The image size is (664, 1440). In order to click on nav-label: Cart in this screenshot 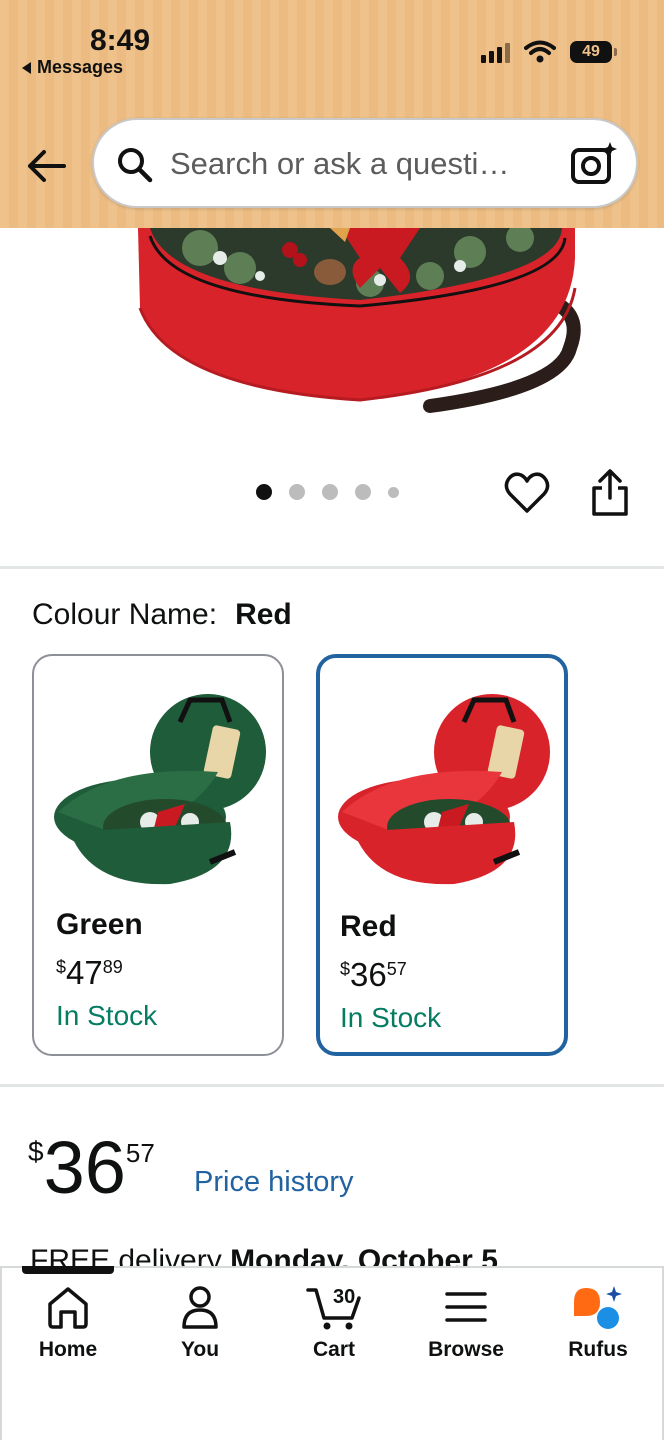, I will do `click(333, 1349)`.